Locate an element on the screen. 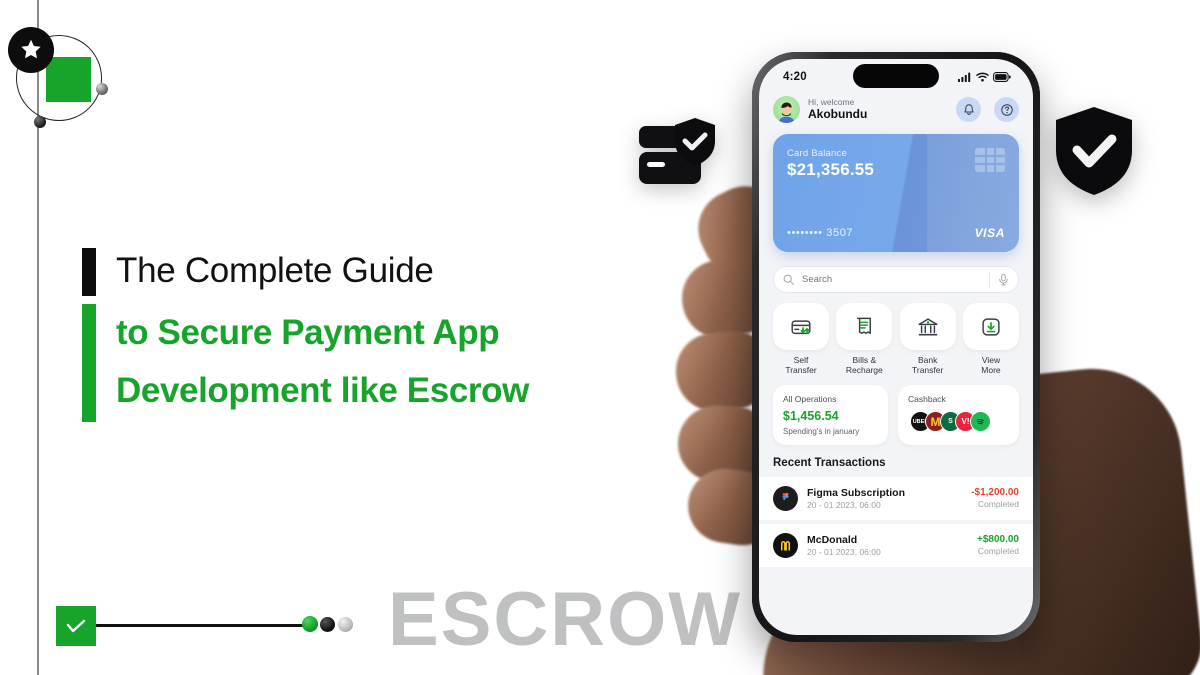 Image resolution: width=1200 pixels, height=675 pixels. spotify-icon is located at coordinates (980, 421).